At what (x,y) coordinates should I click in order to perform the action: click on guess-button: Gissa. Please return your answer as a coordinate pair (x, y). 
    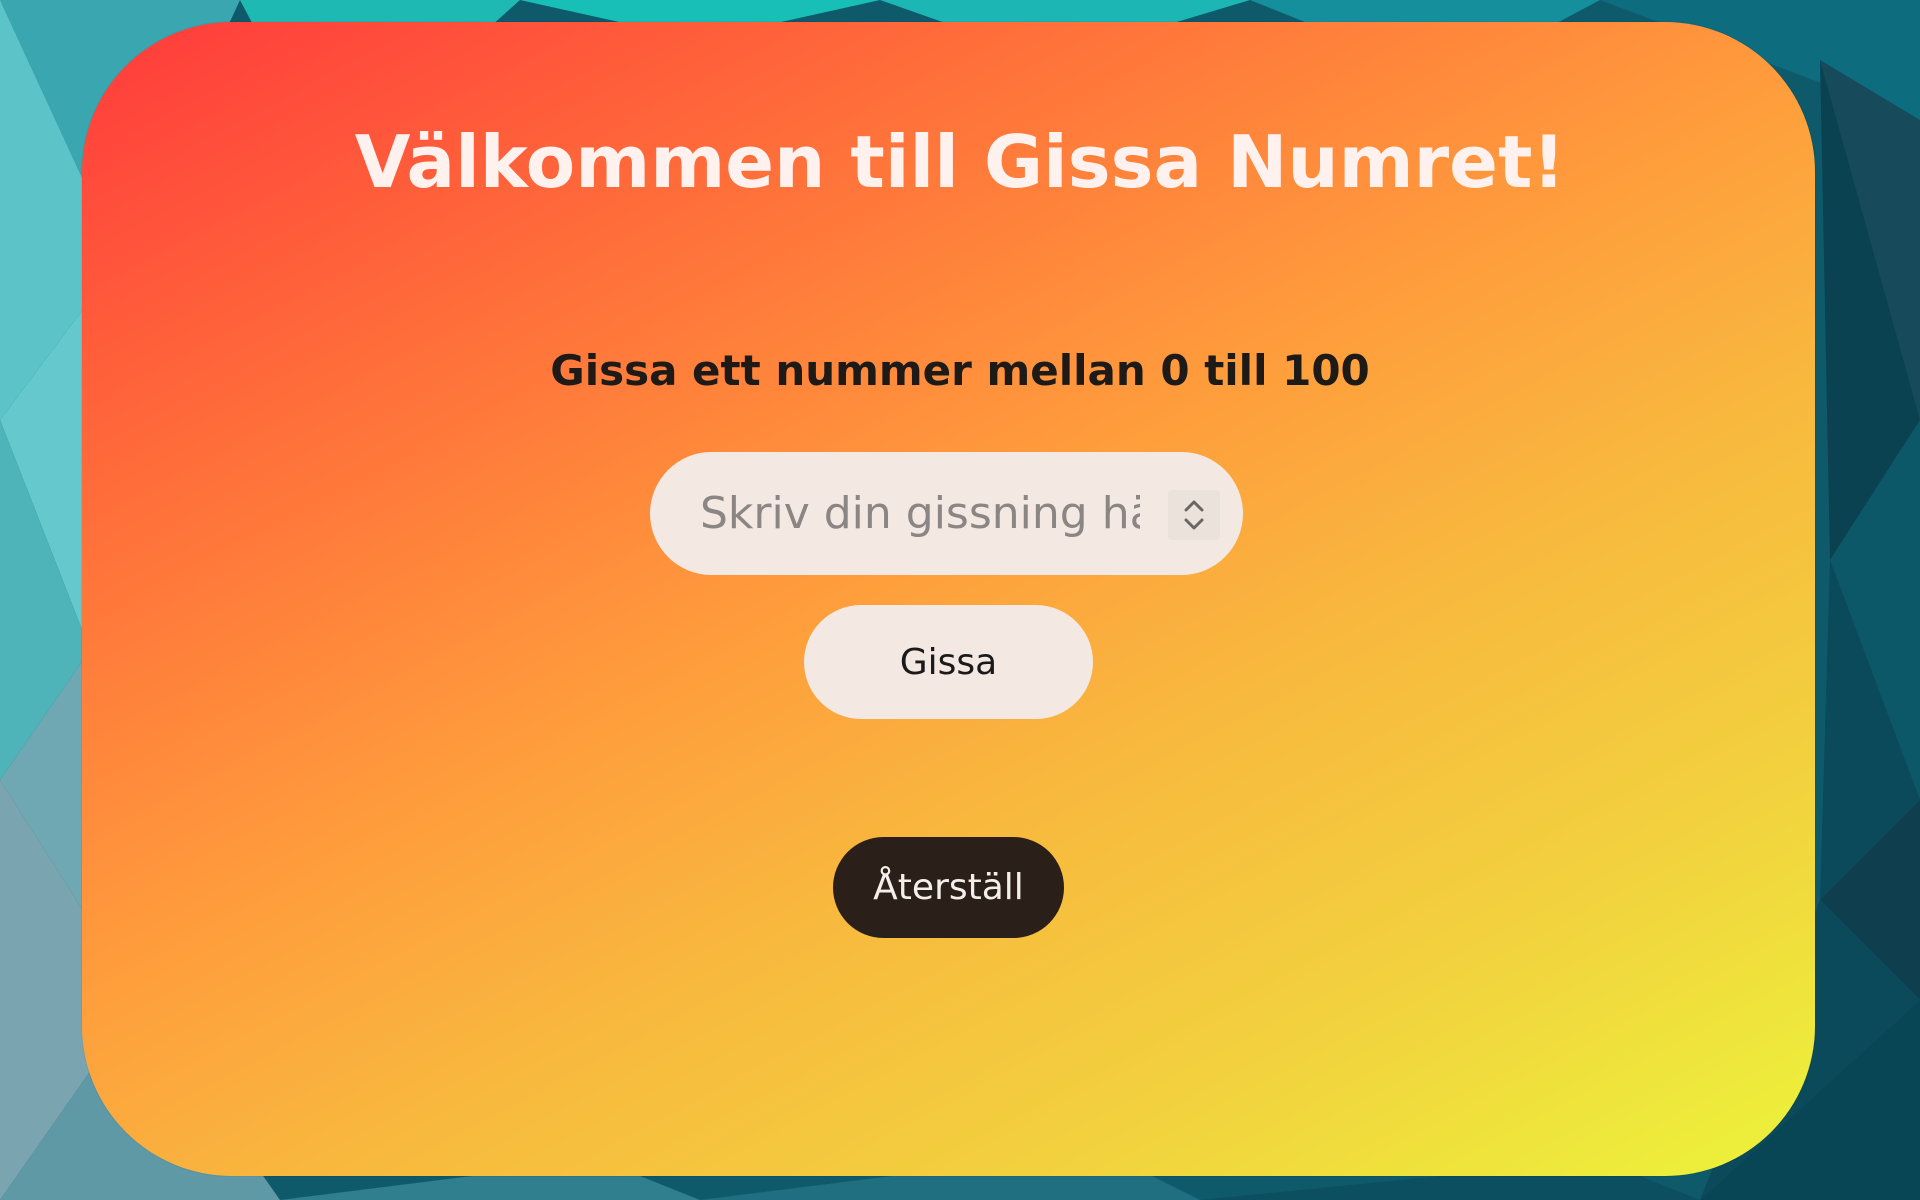
    Looking at the image, I should click on (948, 662).